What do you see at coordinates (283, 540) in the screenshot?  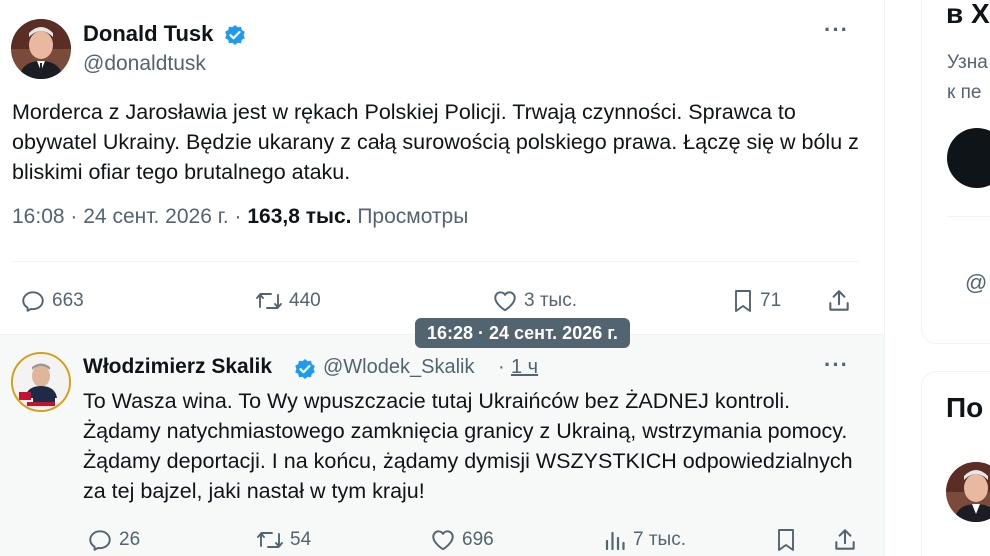 I see `reply-retweet-button: 54` at bounding box center [283, 540].